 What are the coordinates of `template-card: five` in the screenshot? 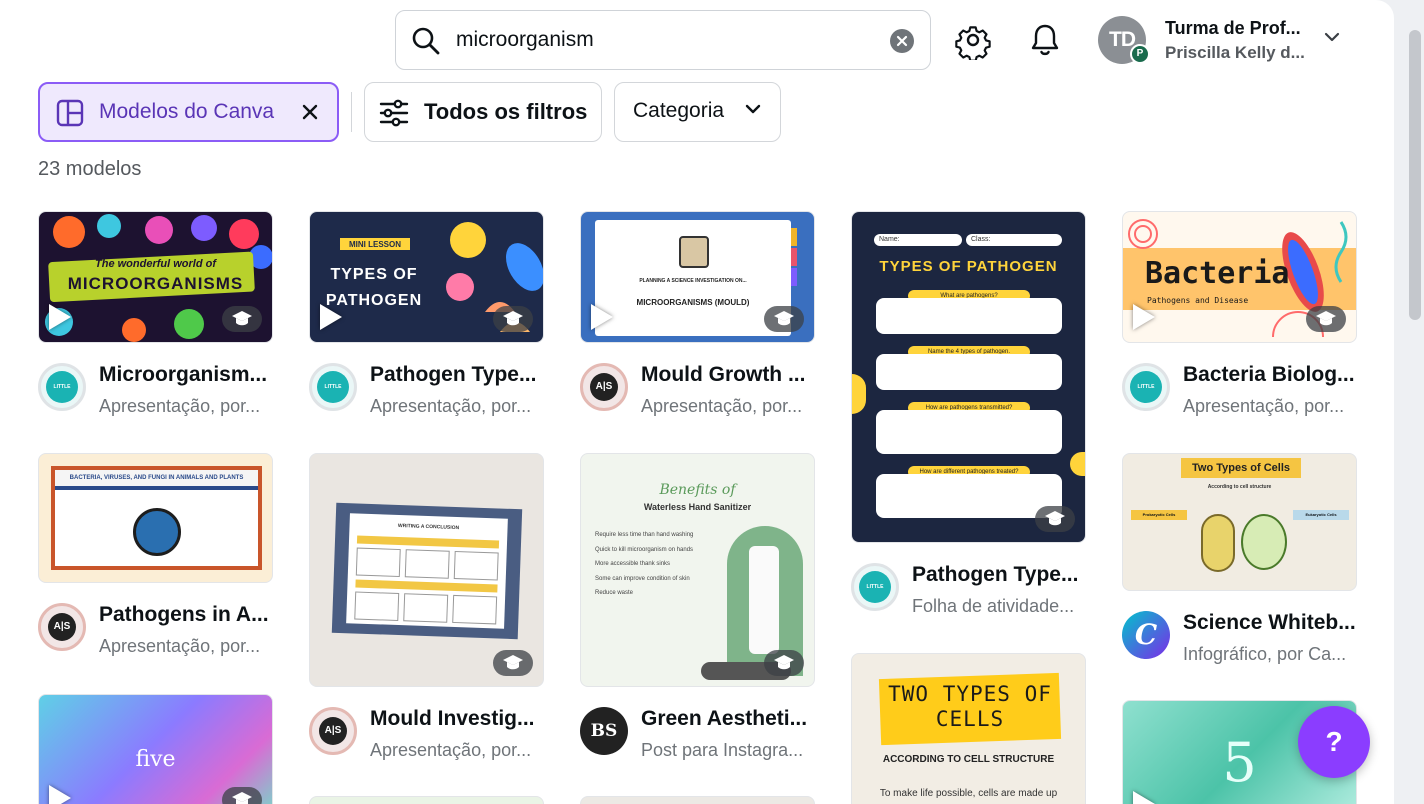 It's located at (155, 749).